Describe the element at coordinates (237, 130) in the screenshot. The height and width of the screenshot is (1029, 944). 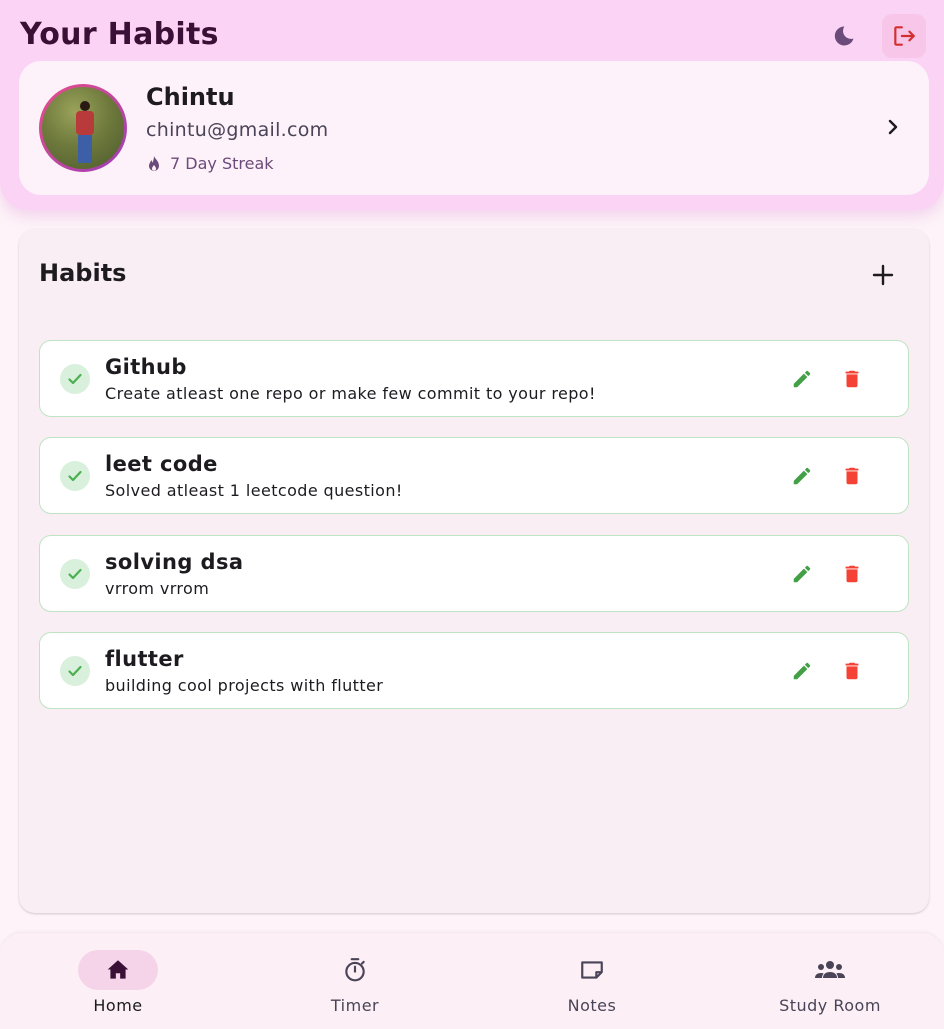
I see `profile-email: chintu@gmail.com` at that location.